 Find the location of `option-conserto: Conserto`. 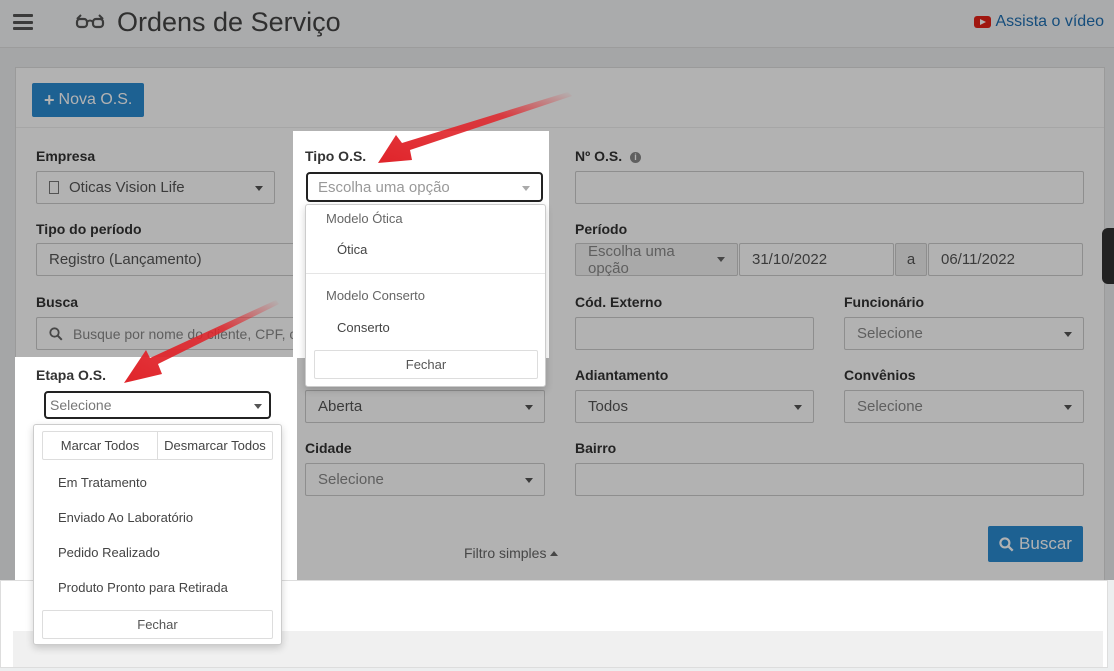

option-conserto: Conserto is located at coordinates (363, 327).